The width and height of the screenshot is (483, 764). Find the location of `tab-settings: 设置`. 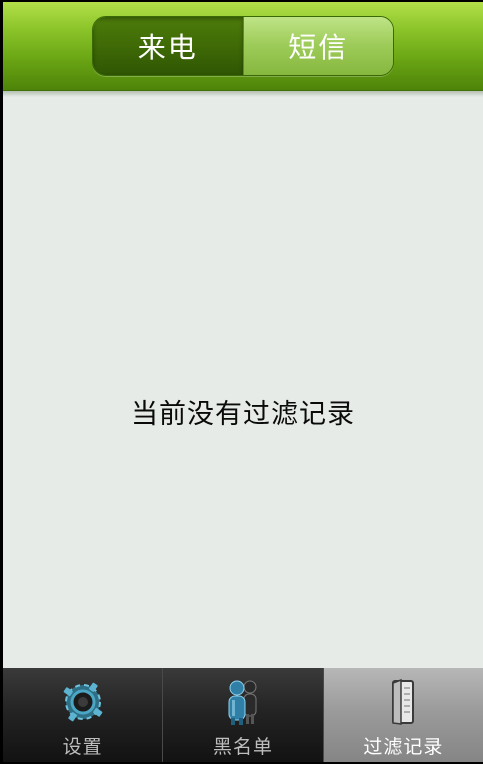

tab-settings: 设置 is located at coordinates (83, 715).